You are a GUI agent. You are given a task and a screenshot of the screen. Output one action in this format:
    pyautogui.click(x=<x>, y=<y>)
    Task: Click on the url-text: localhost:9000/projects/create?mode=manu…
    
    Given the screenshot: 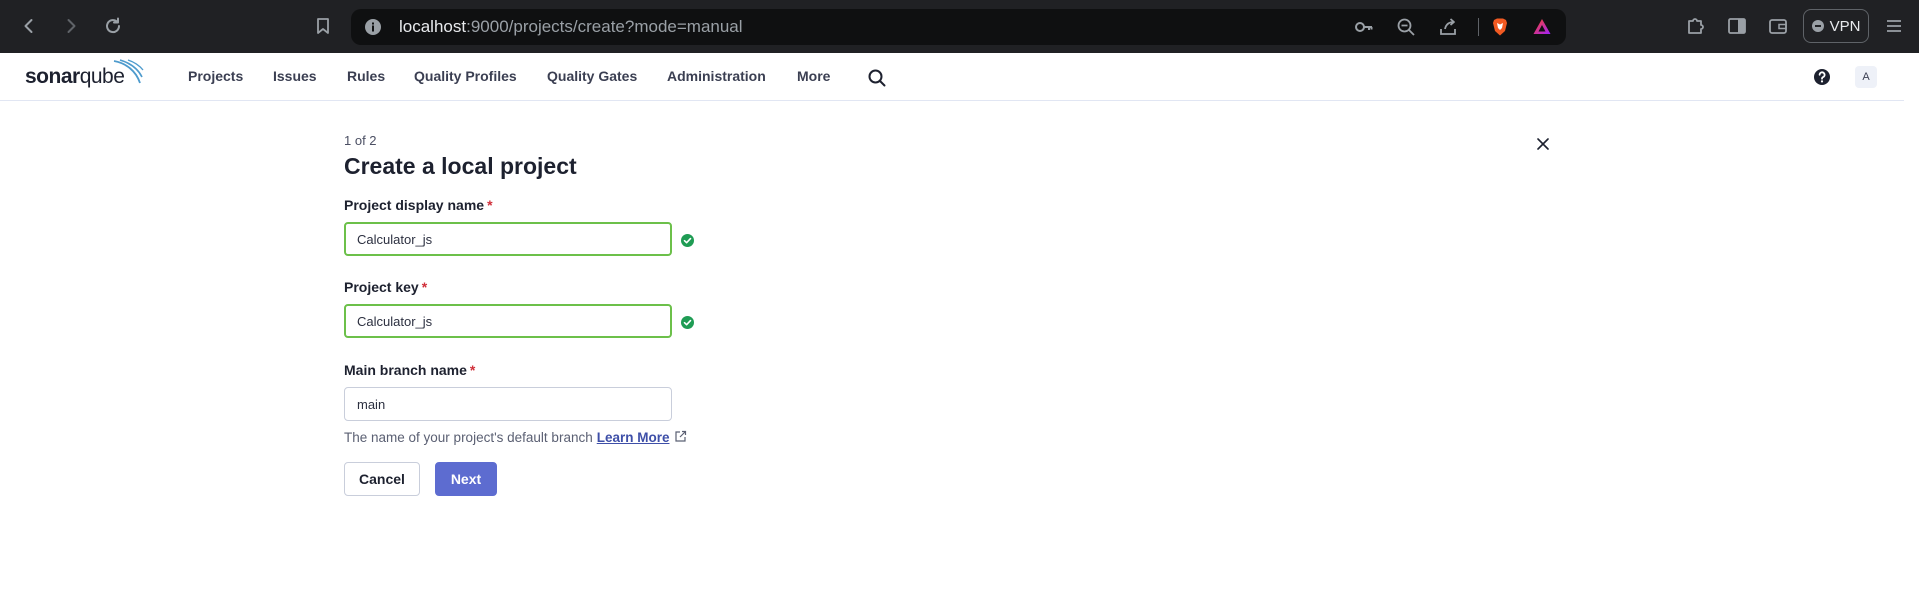 What is the action you would take?
    pyautogui.click(x=571, y=27)
    